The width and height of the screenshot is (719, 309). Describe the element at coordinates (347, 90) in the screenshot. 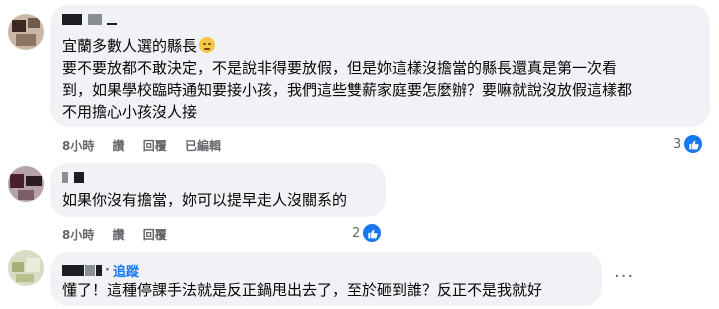

I see `comment-text-line: 到，如果學校臨時通知要接小孩，我們這些雙薪家庭要怎麼辦？要嘛就說沒放假這樣都` at that location.